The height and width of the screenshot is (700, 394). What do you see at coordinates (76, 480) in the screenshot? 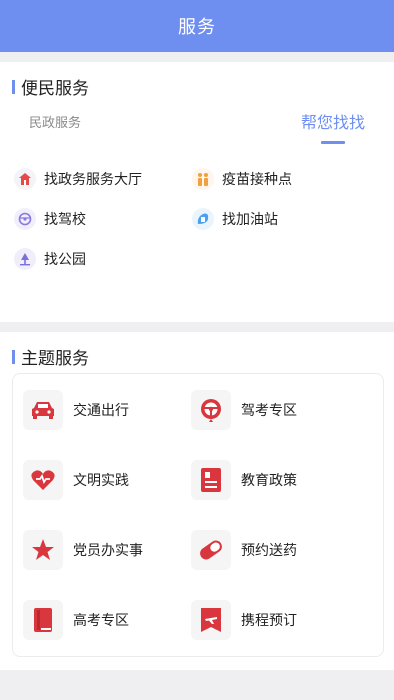
I see `theme-item-civilization-practice: 文明实践` at bounding box center [76, 480].